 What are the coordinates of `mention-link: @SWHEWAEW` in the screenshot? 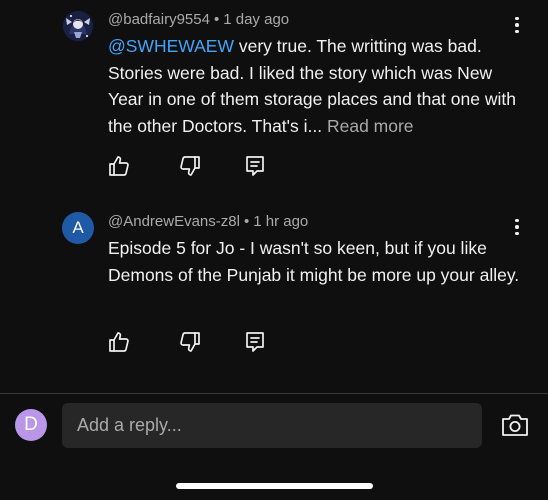 It's located at (171, 46).